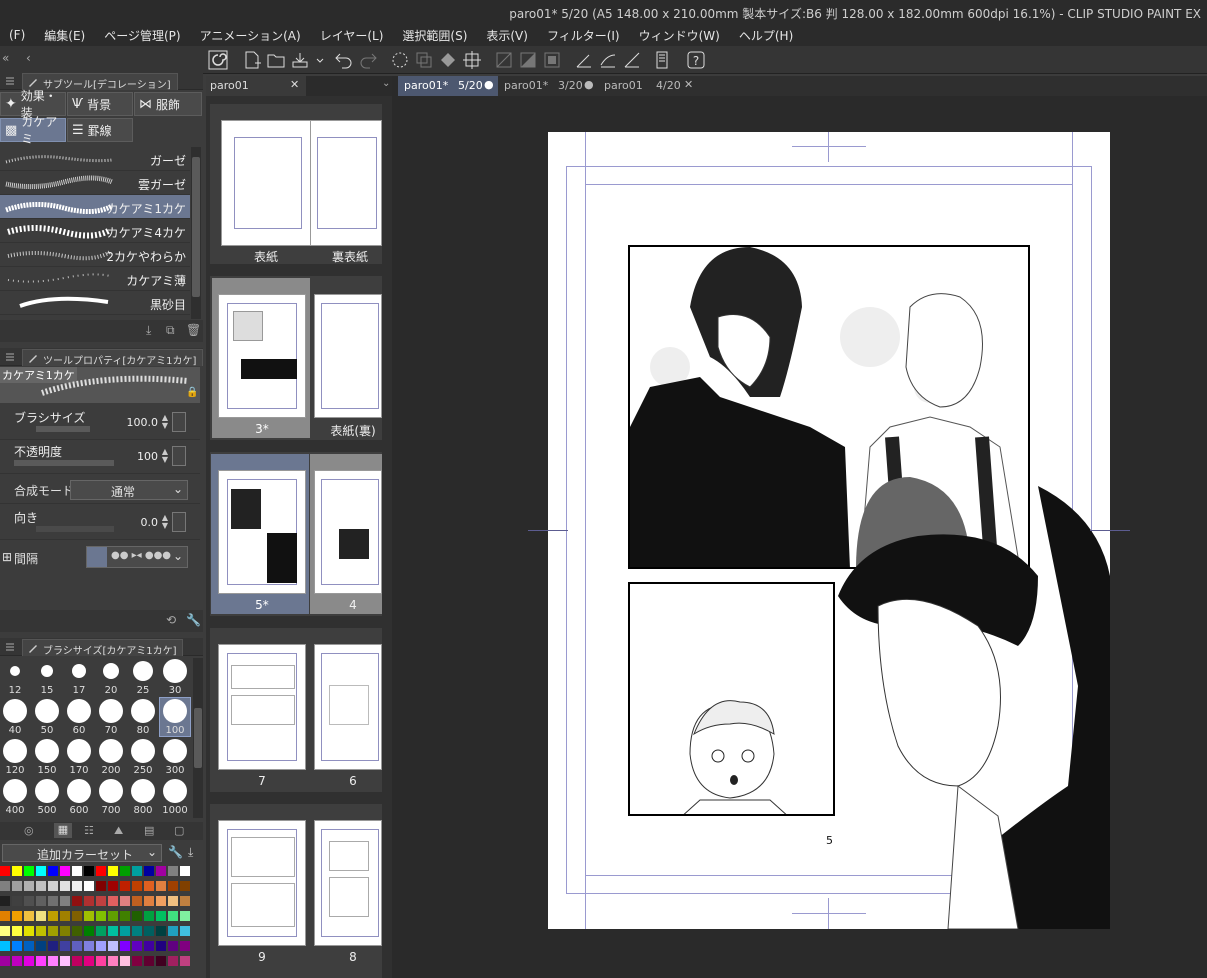 The image size is (1207, 978). Describe the element at coordinates (424, 60) in the screenshot. I see `layer-copy-icon` at that location.